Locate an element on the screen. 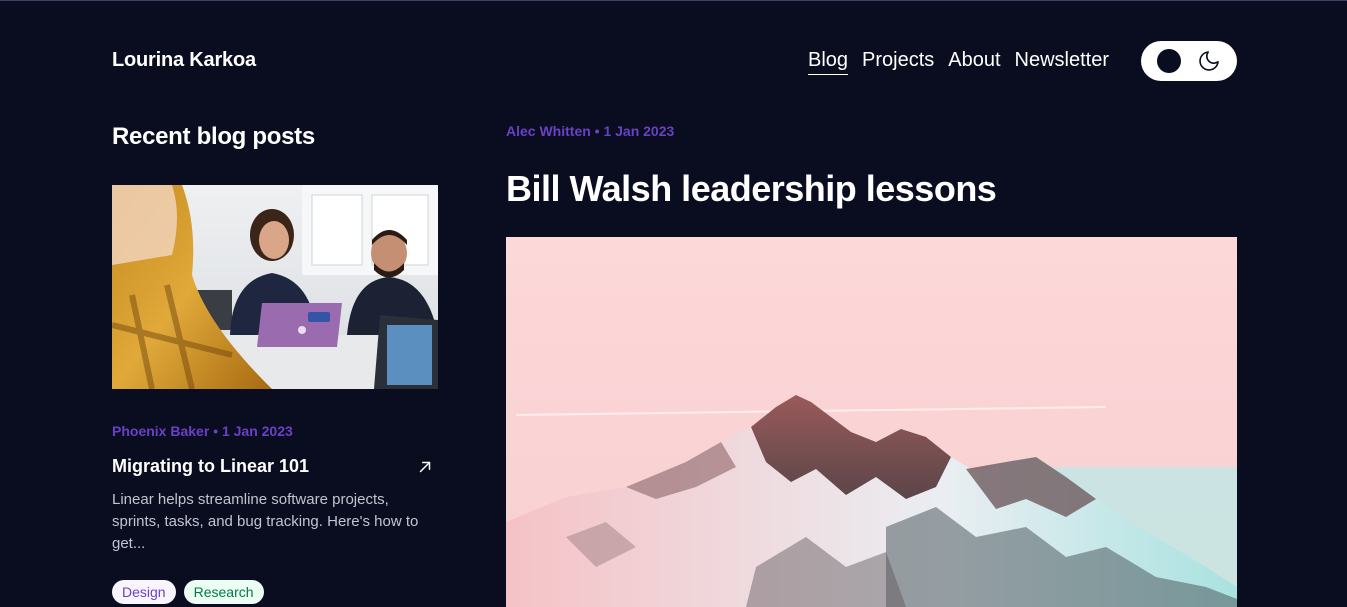 The height and width of the screenshot is (607, 1347). theme-toggle is located at coordinates (1189, 61).